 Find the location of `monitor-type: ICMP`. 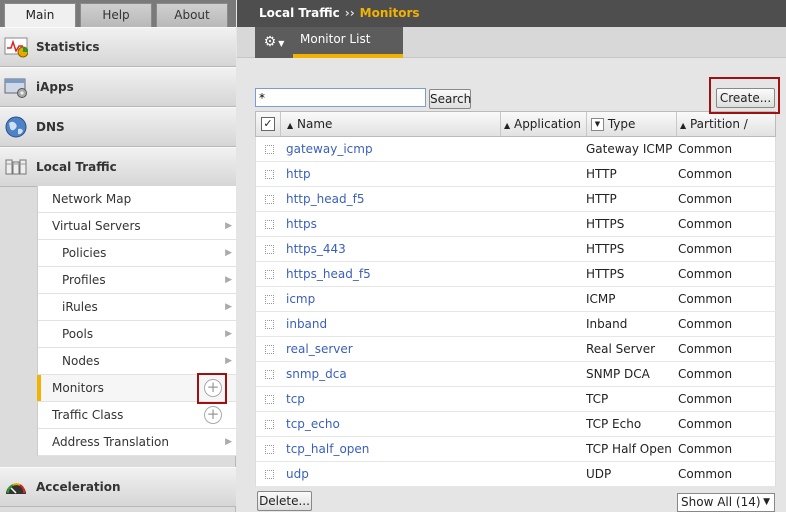

monitor-type: ICMP is located at coordinates (601, 299).